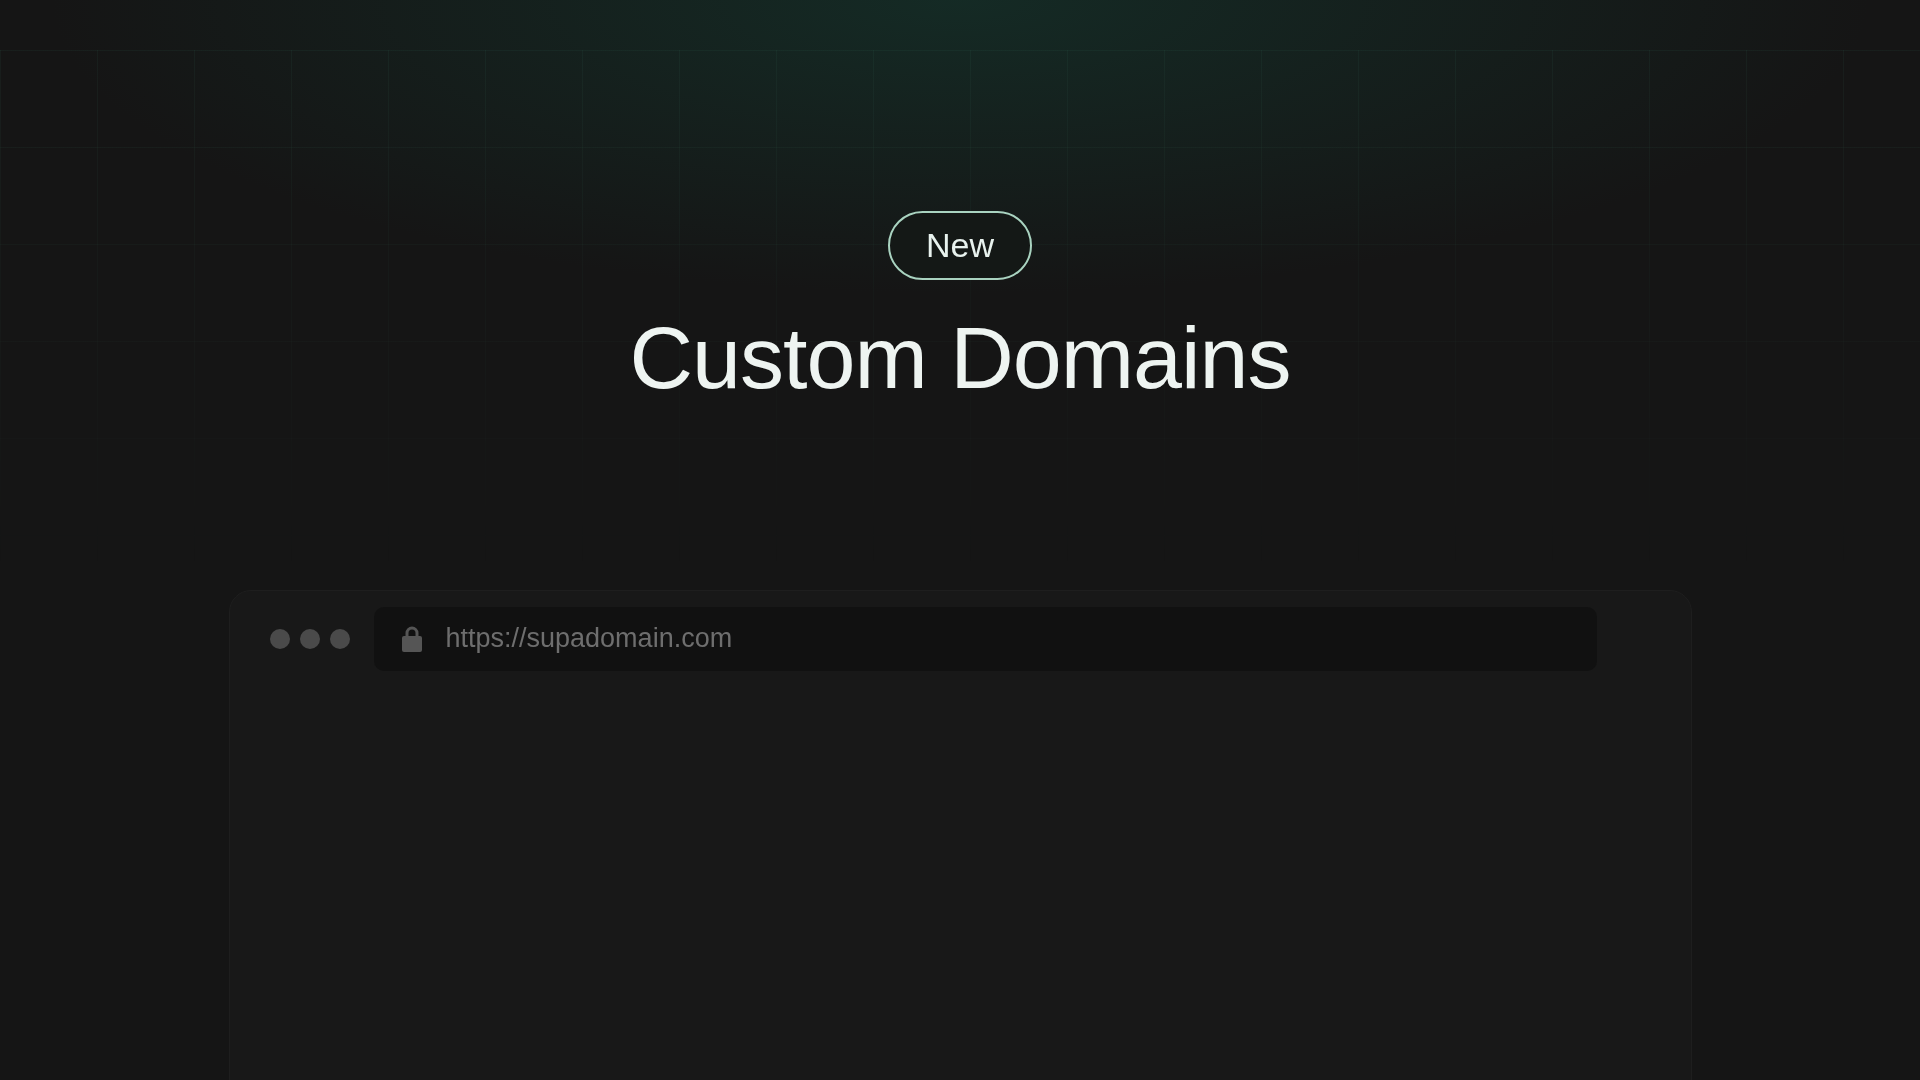  Describe the element at coordinates (589, 639) in the screenshot. I see `url-text: https://supadomain.com` at that location.